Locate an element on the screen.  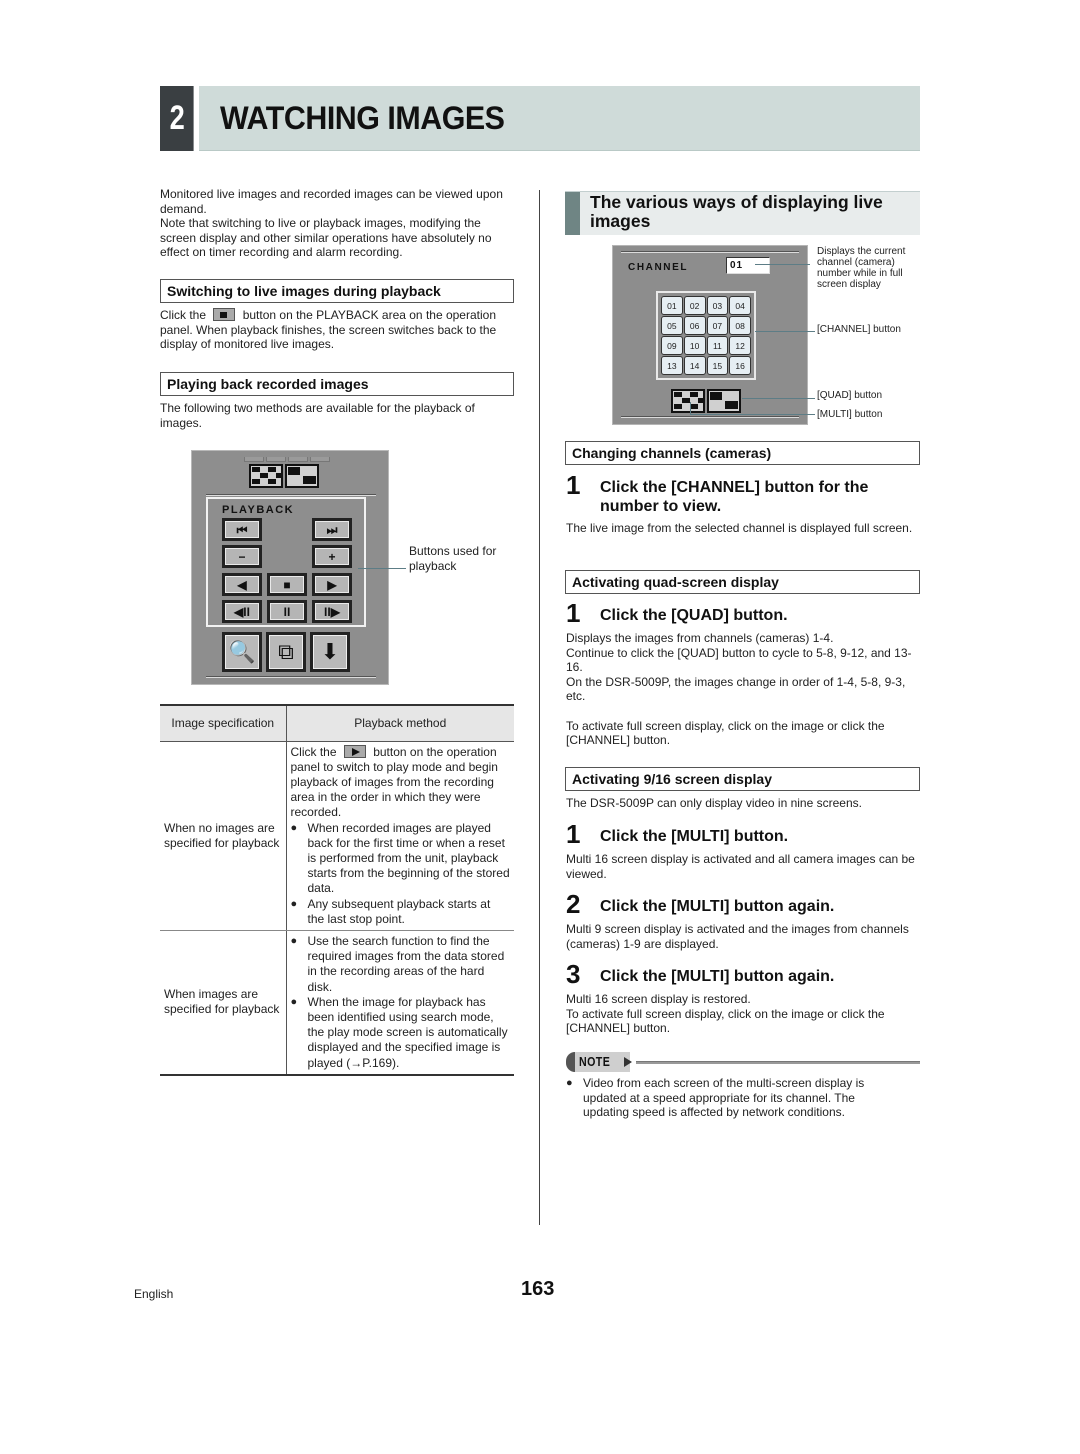
stop-button: ■ is located at coordinates (287, 584).